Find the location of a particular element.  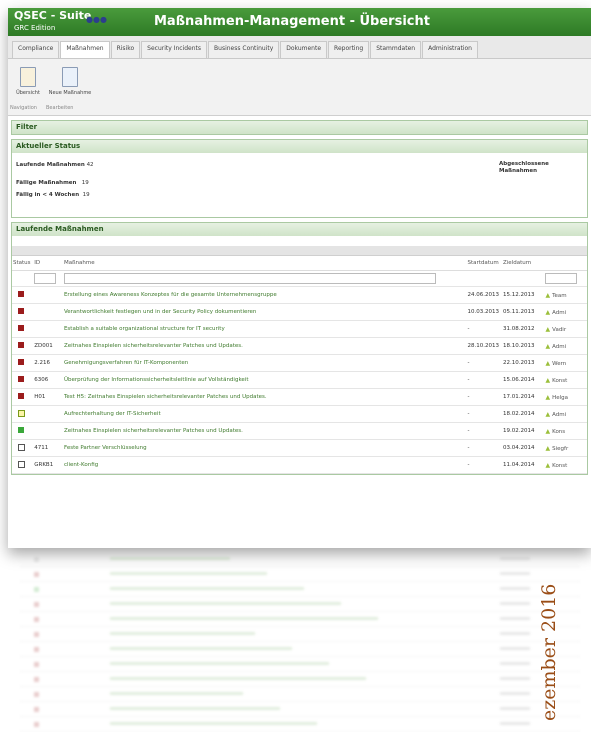

user-cell-text: Konst is located at coordinates (556, 466).